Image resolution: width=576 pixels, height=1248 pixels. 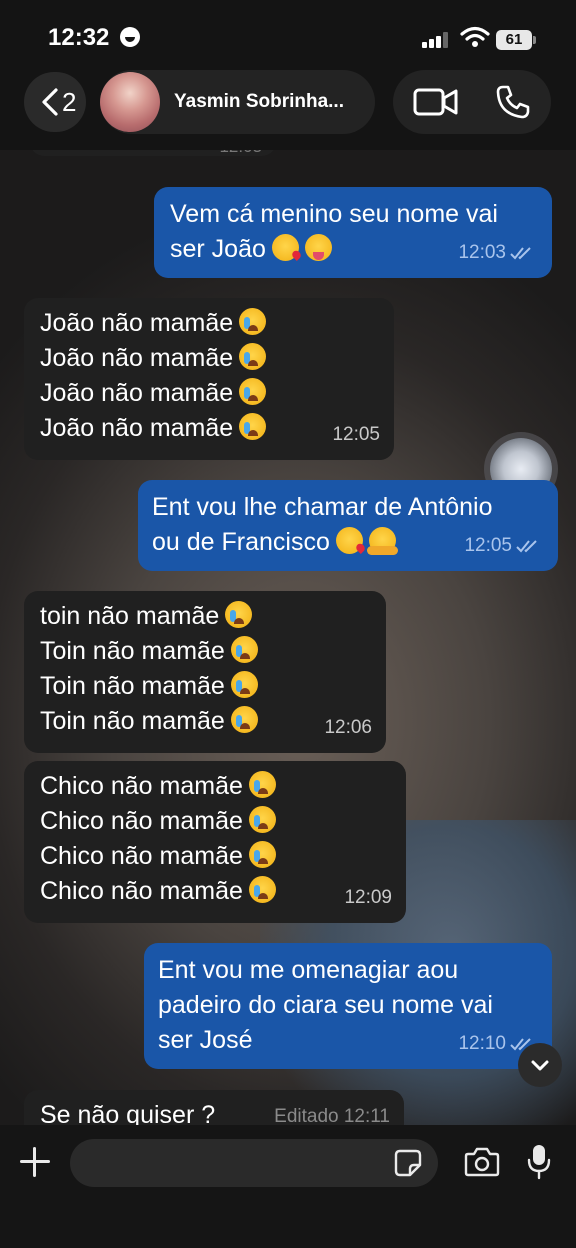 What do you see at coordinates (130, 37) in the screenshot?
I see `focus-mode-icon` at bounding box center [130, 37].